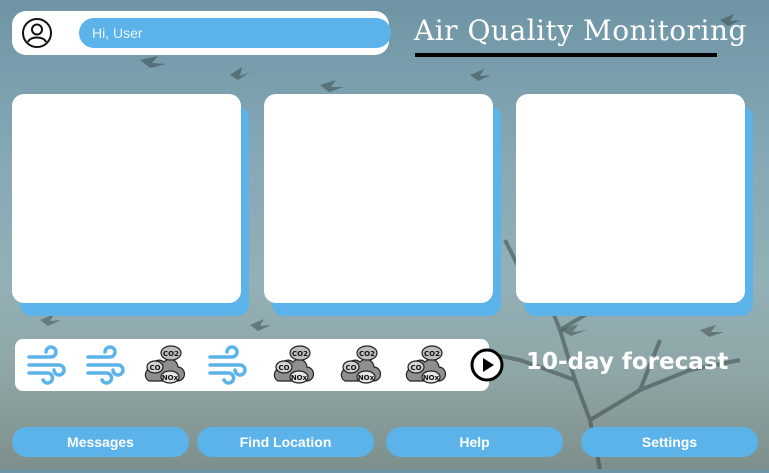 This screenshot has width=769, height=473. I want to click on forecast-label: 10-day forecast, so click(627, 362).